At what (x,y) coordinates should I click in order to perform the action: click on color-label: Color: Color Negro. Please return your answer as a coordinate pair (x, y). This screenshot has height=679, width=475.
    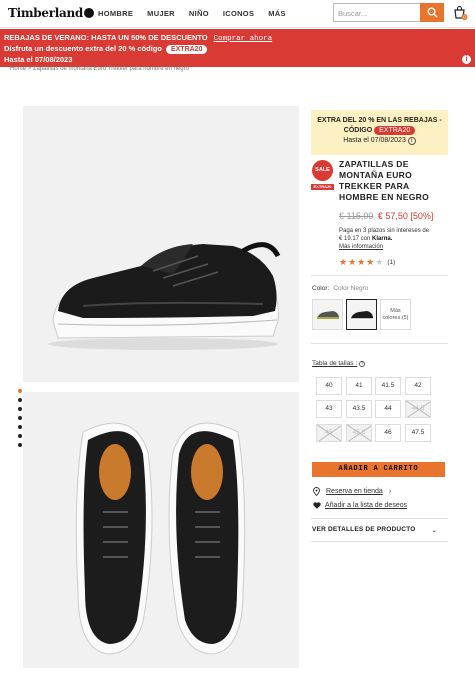
    Looking at the image, I should click on (340, 288).